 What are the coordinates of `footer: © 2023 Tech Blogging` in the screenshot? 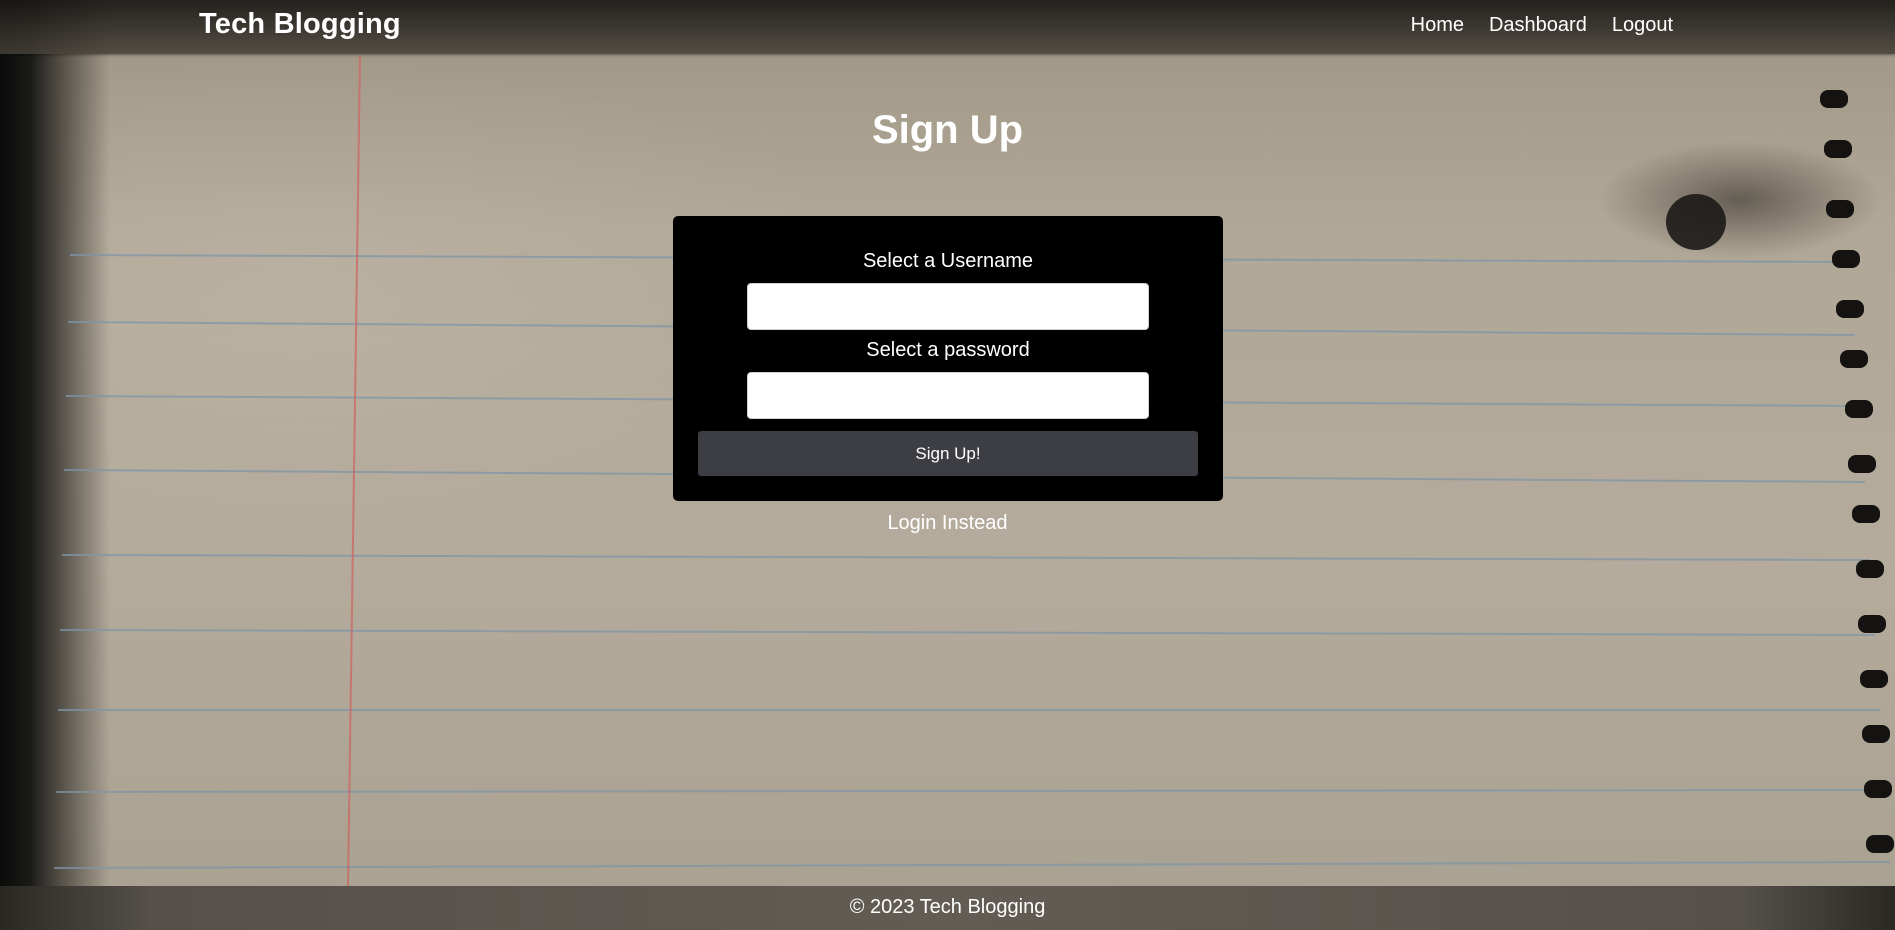 It's located at (947, 908).